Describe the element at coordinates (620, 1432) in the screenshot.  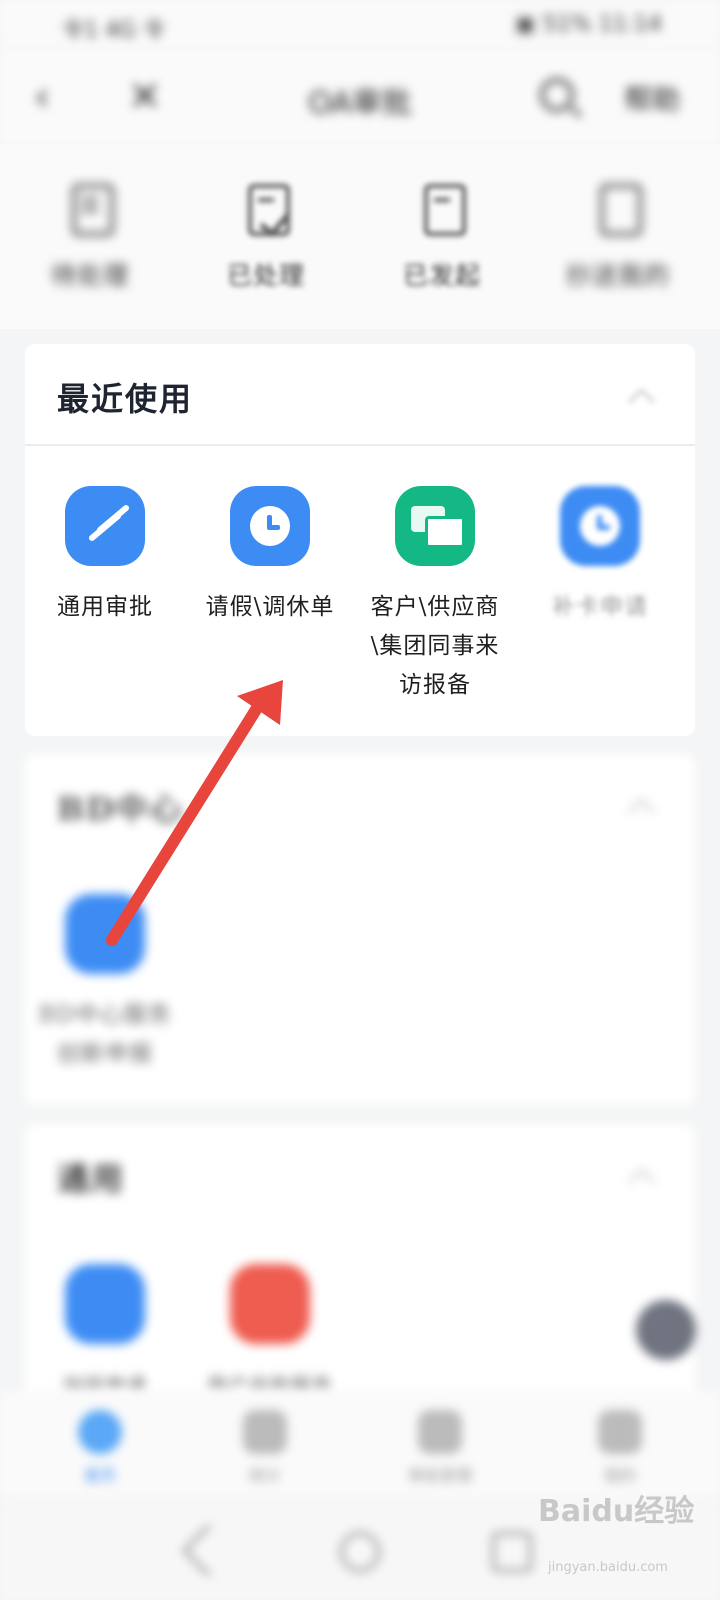
I see `profile-icon` at that location.